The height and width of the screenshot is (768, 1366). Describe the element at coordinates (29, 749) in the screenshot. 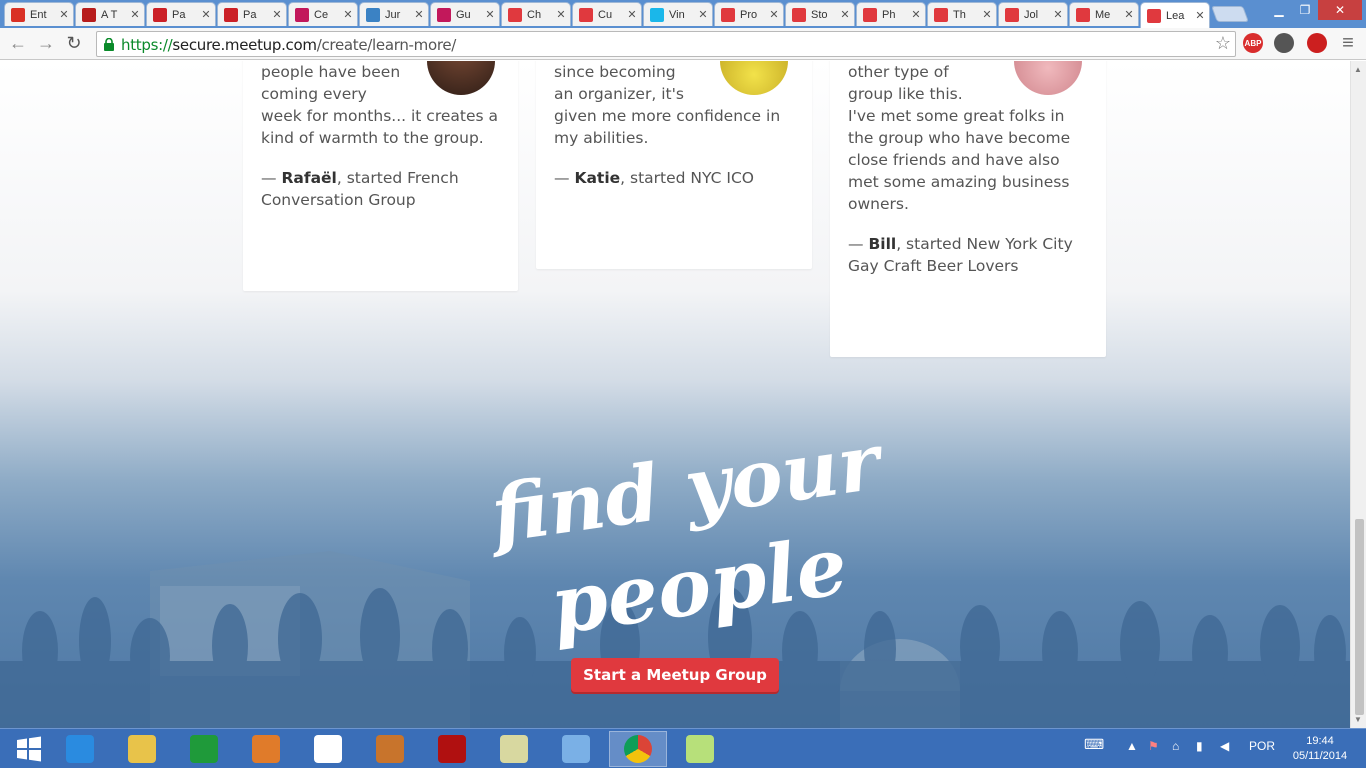

I see `start-button` at that location.